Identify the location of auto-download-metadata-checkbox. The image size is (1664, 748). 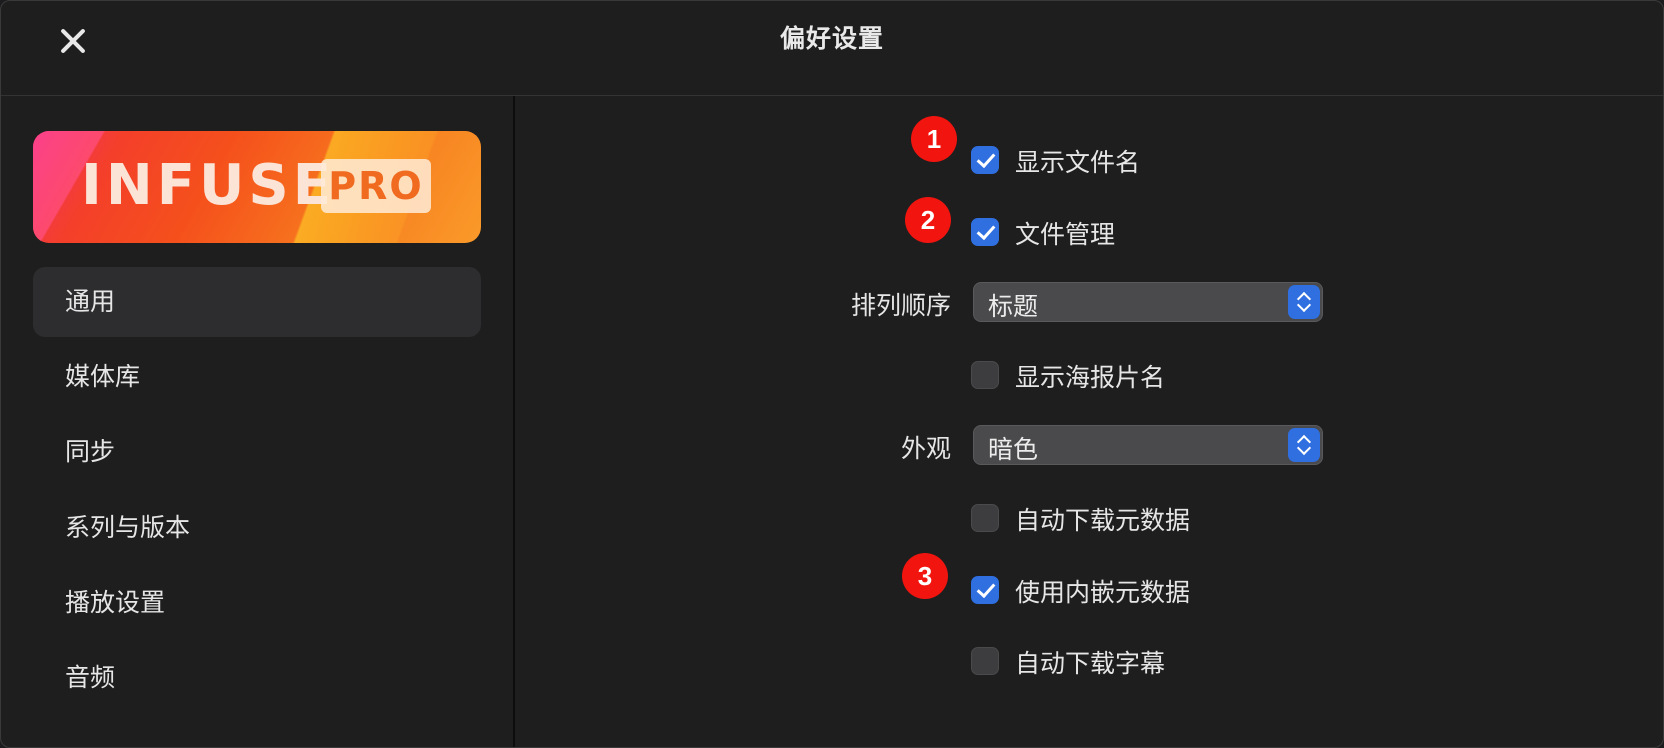
(985, 518).